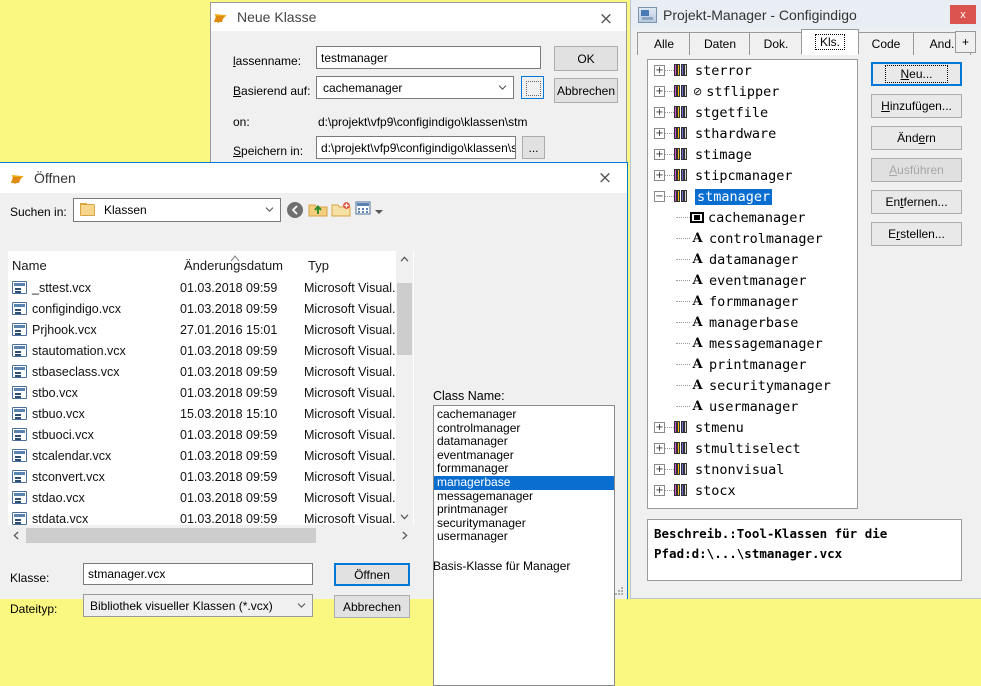 The width and height of the screenshot is (981, 686). I want to click on tab-code: Code, so click(886, 43).